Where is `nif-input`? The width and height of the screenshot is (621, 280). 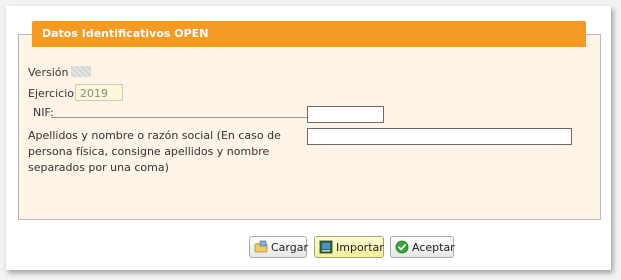
nif-input is located at coordinates (345, 114).